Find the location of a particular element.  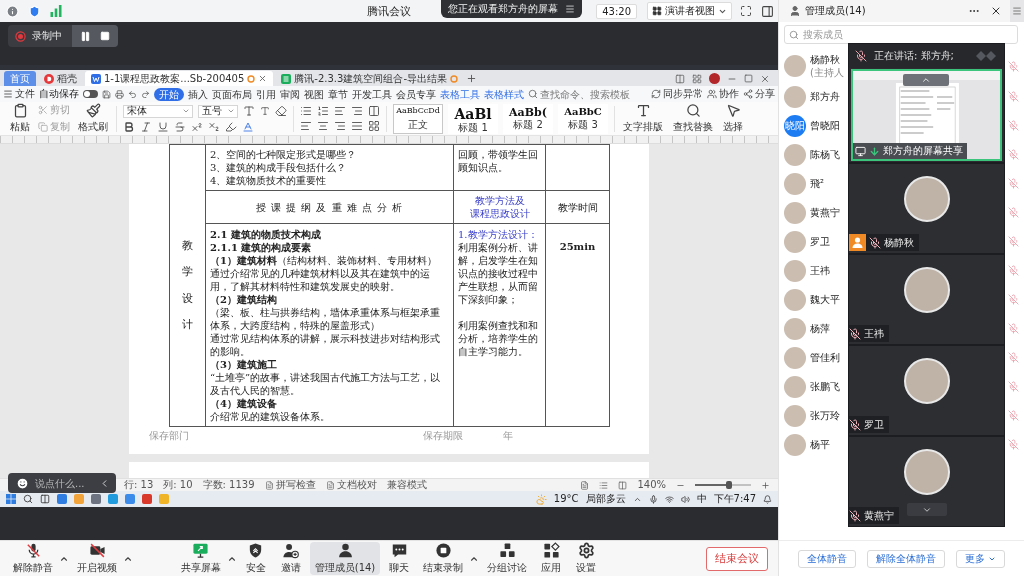

fullscreen-icon is located at coordinates (746, 11).